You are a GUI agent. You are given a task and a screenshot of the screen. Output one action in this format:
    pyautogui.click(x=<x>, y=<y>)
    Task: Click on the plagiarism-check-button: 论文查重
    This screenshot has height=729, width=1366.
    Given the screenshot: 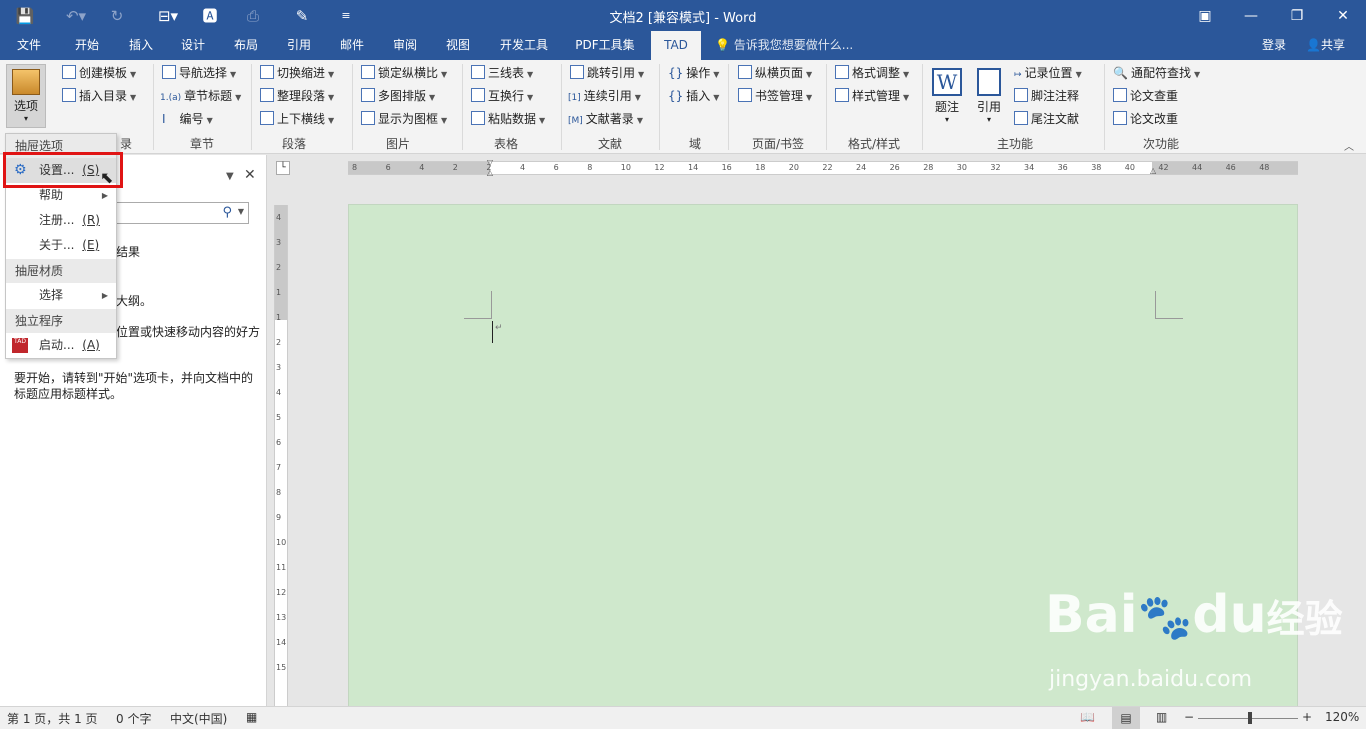 What is the action you would take?
    pyautogui.click(x=1145, y=96)
    